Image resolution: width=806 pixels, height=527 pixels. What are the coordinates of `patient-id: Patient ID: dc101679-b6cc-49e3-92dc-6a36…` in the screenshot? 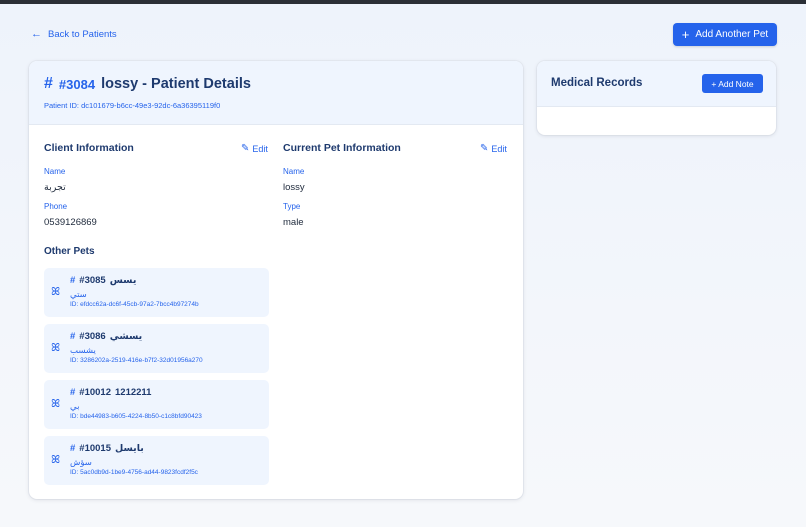 It's located at (132, 105).